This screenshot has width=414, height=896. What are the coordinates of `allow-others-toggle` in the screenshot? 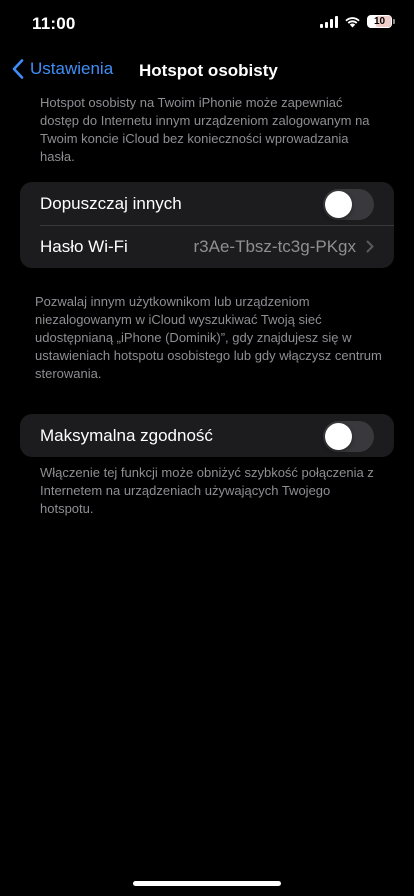 It's located at (348, 204).